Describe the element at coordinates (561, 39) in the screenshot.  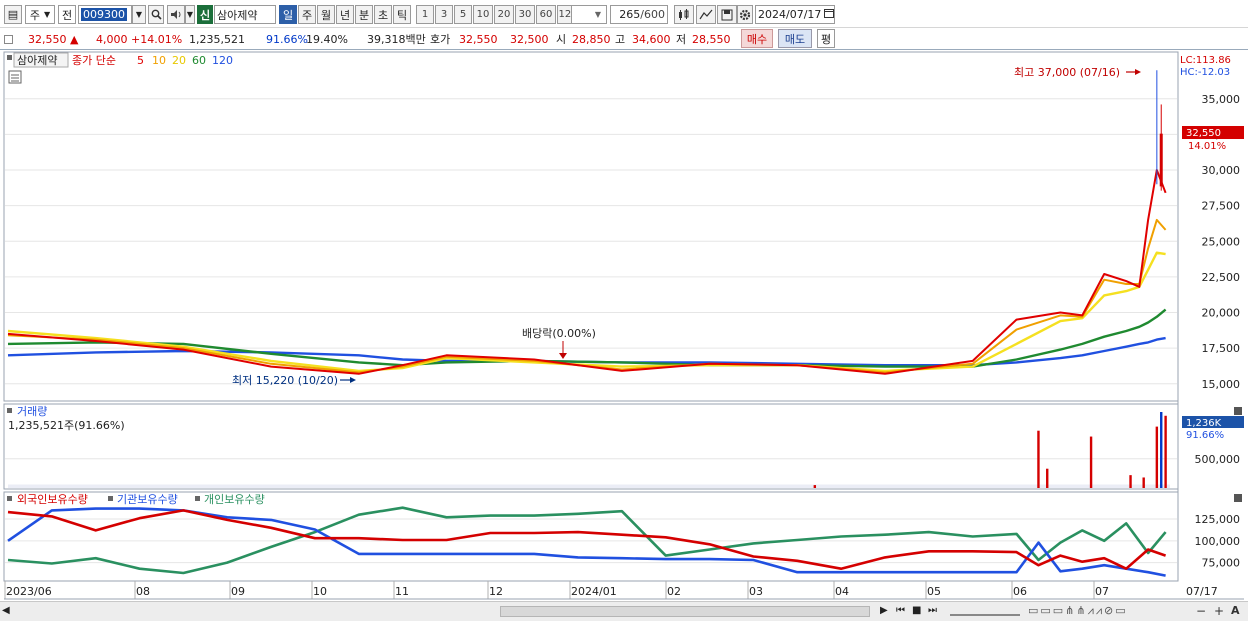
I see `open-label: 시` at that location.